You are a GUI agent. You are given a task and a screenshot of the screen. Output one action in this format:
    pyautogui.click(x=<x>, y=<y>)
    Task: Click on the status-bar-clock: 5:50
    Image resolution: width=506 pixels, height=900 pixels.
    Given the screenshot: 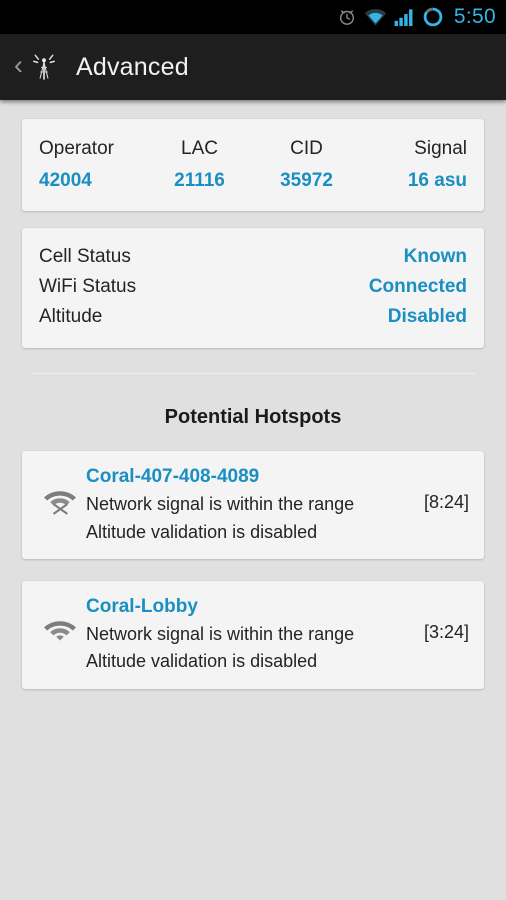 What is the action you would take?
    pyautogui.click(x=474, y=16)
    